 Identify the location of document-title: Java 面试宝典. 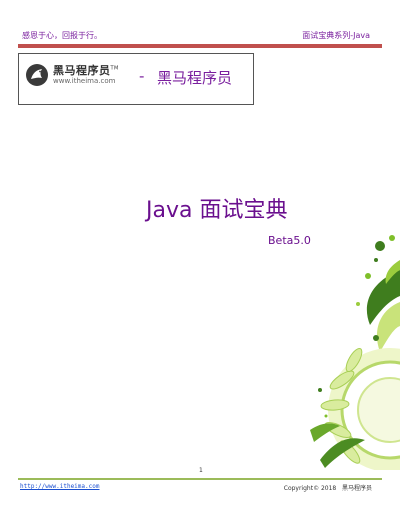
(217, 210).